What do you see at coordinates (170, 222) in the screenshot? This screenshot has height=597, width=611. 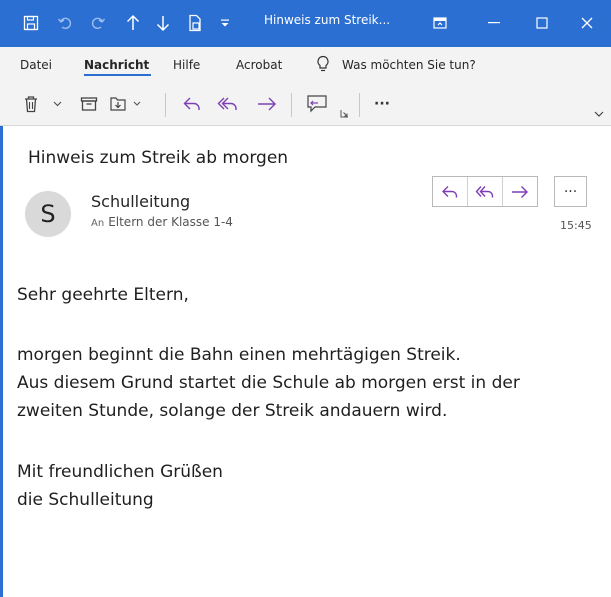 I see `recipient-name: Eltern der Klasse 1-4` at bounding box center [170, 222].